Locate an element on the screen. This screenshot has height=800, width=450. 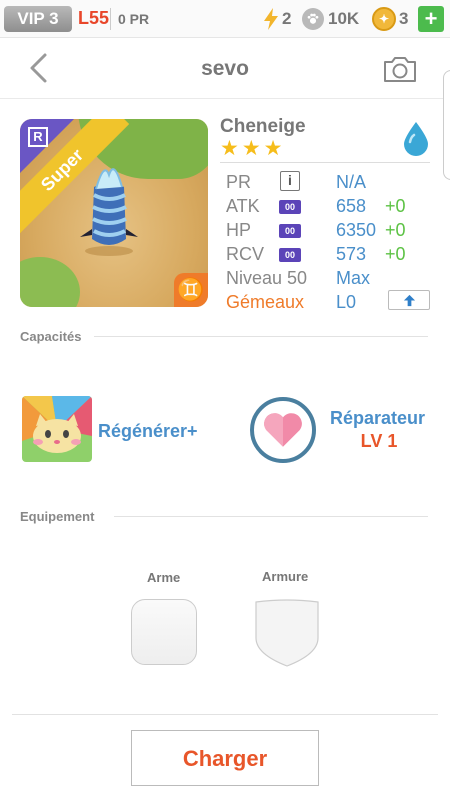
rcv-value: 573 is located at coordinates (351, 254).